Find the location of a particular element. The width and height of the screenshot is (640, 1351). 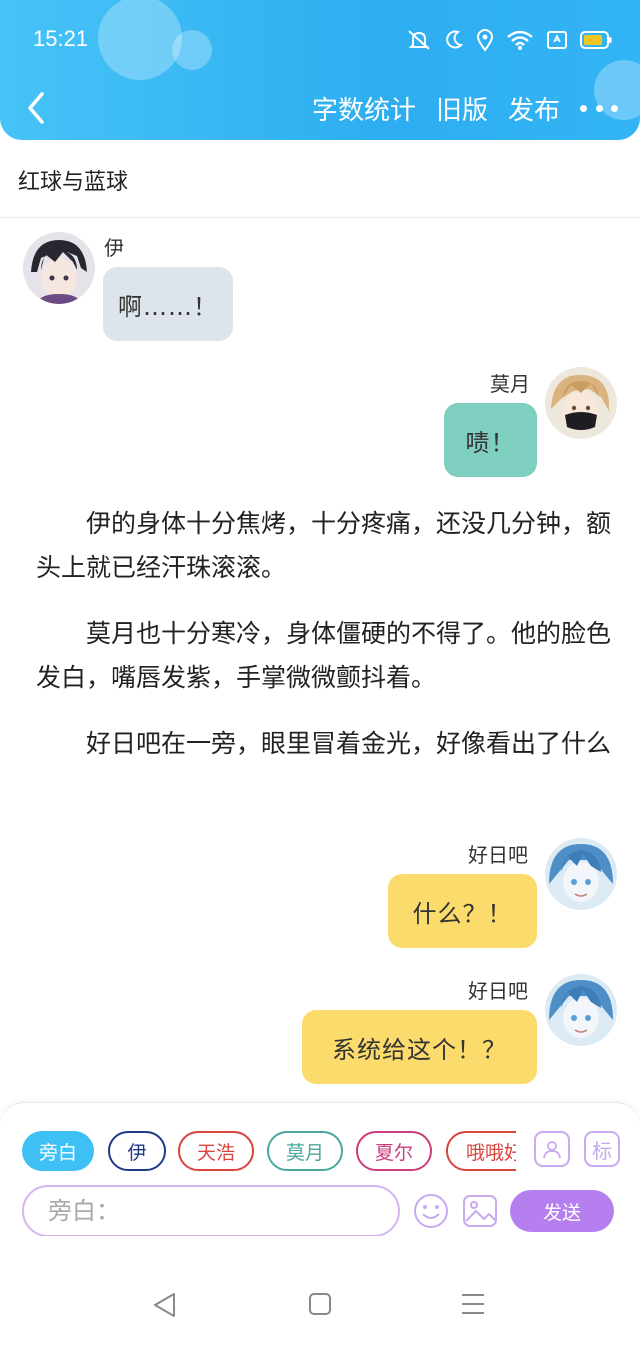

message-bubble: 系统给这个！？ is located at coordinates (419, 1047).